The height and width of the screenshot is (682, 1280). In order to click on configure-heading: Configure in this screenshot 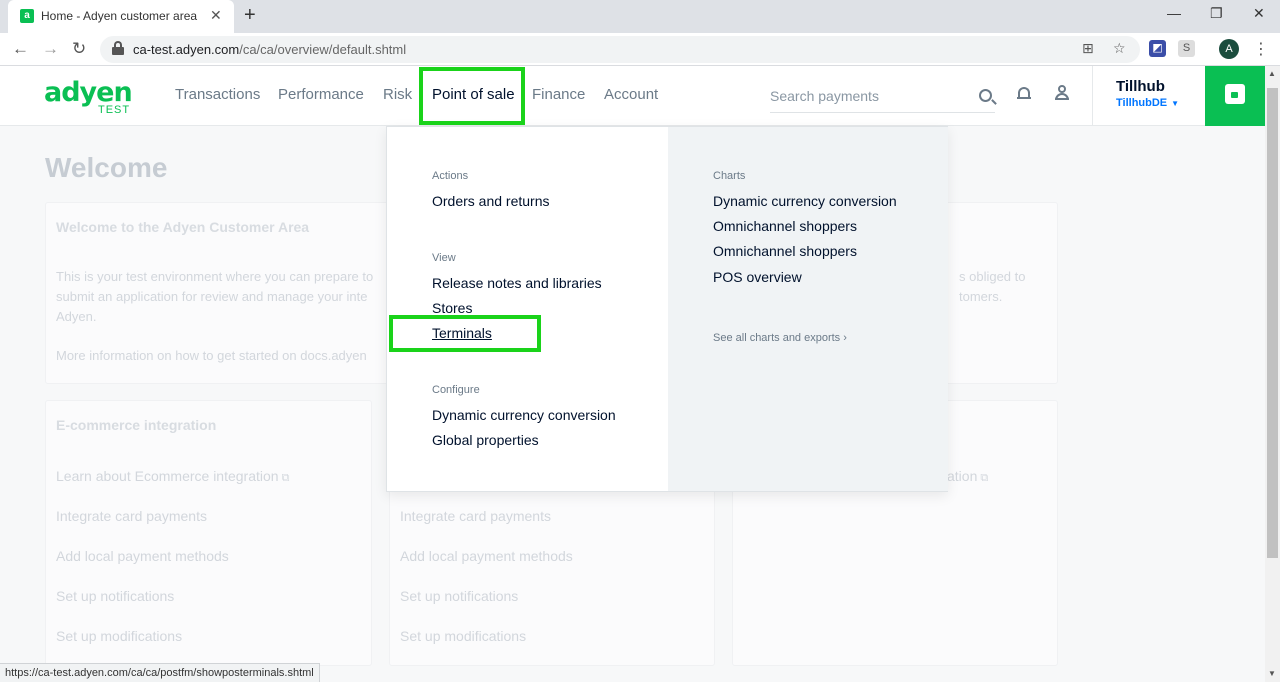, I will do `click(456, 390)`.